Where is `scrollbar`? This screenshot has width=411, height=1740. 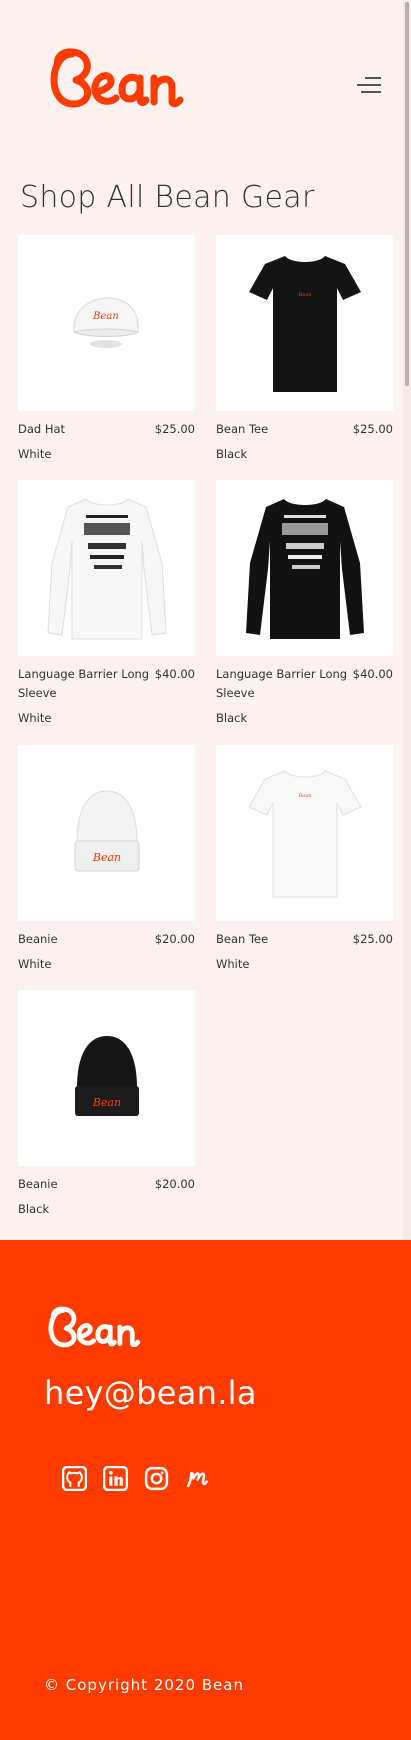 scrollbar is located at coordinates (407, 620).